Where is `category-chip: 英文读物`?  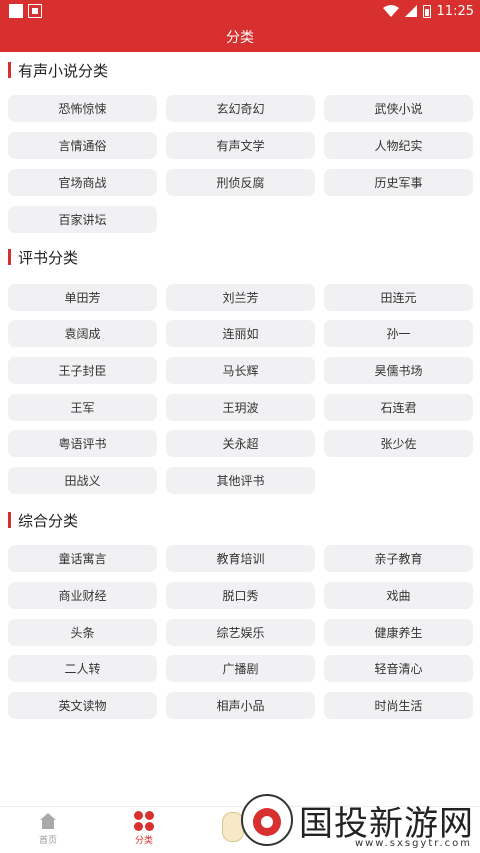
category-chip: 英文读物 is located at coordinates (82, 705).